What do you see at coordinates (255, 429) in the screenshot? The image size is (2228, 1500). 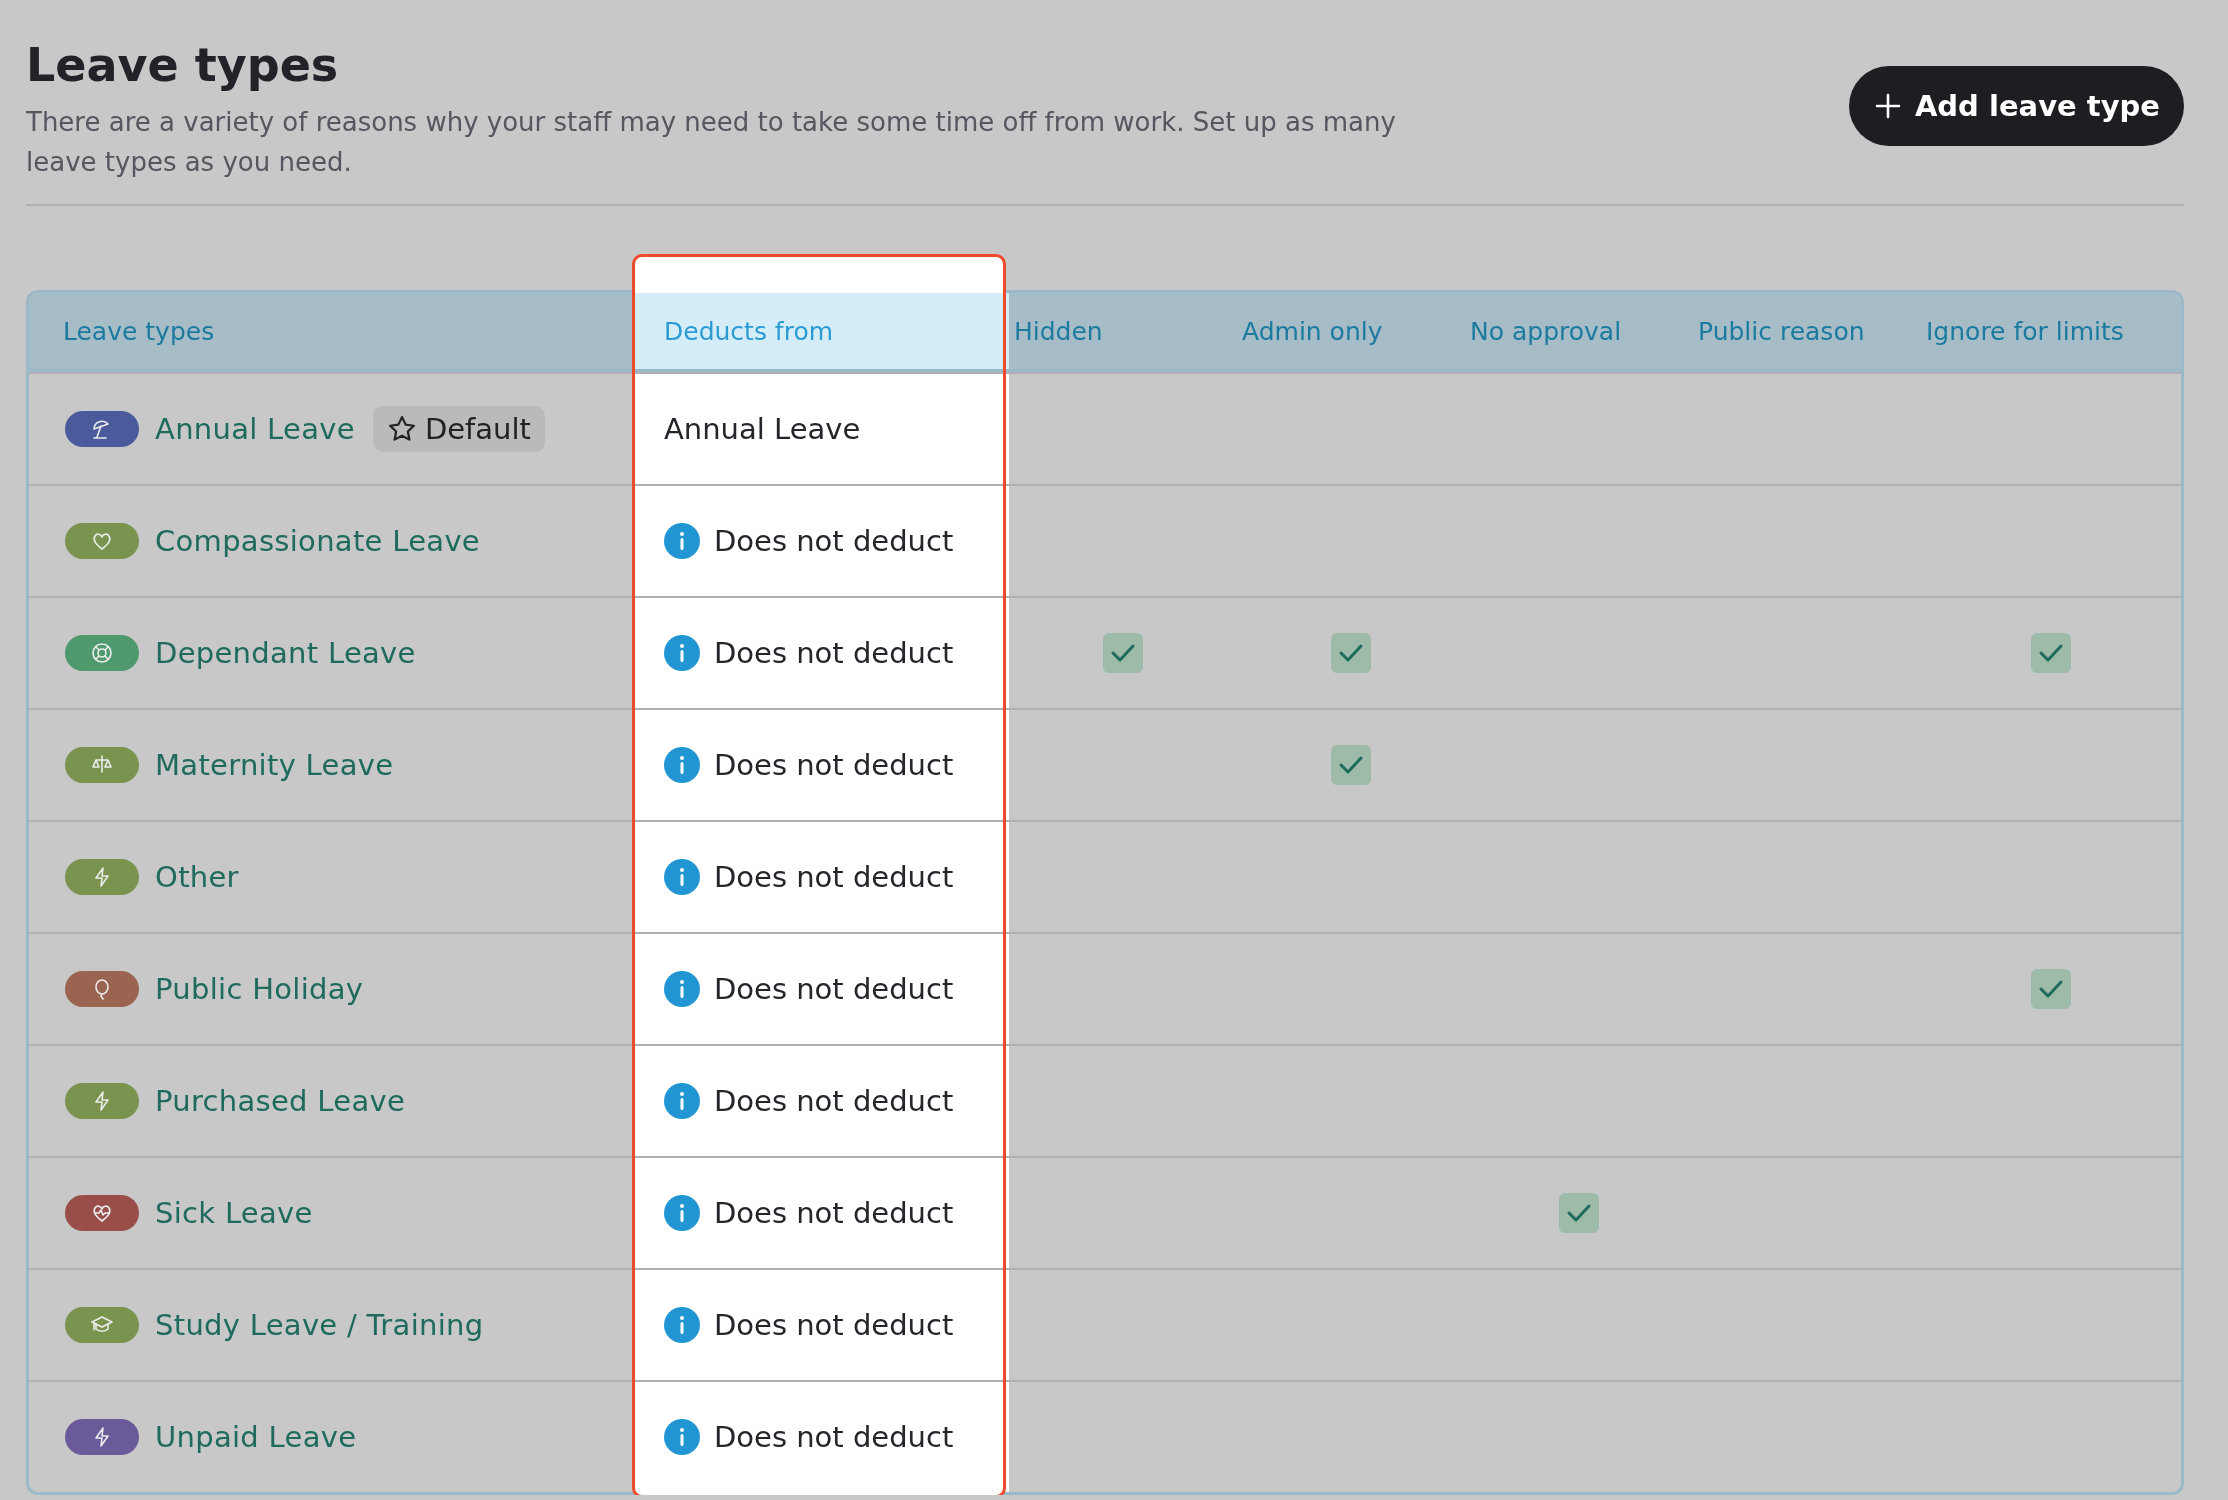 I see `leave-type-name: Annual Leave` at bounding box center [255, 429].